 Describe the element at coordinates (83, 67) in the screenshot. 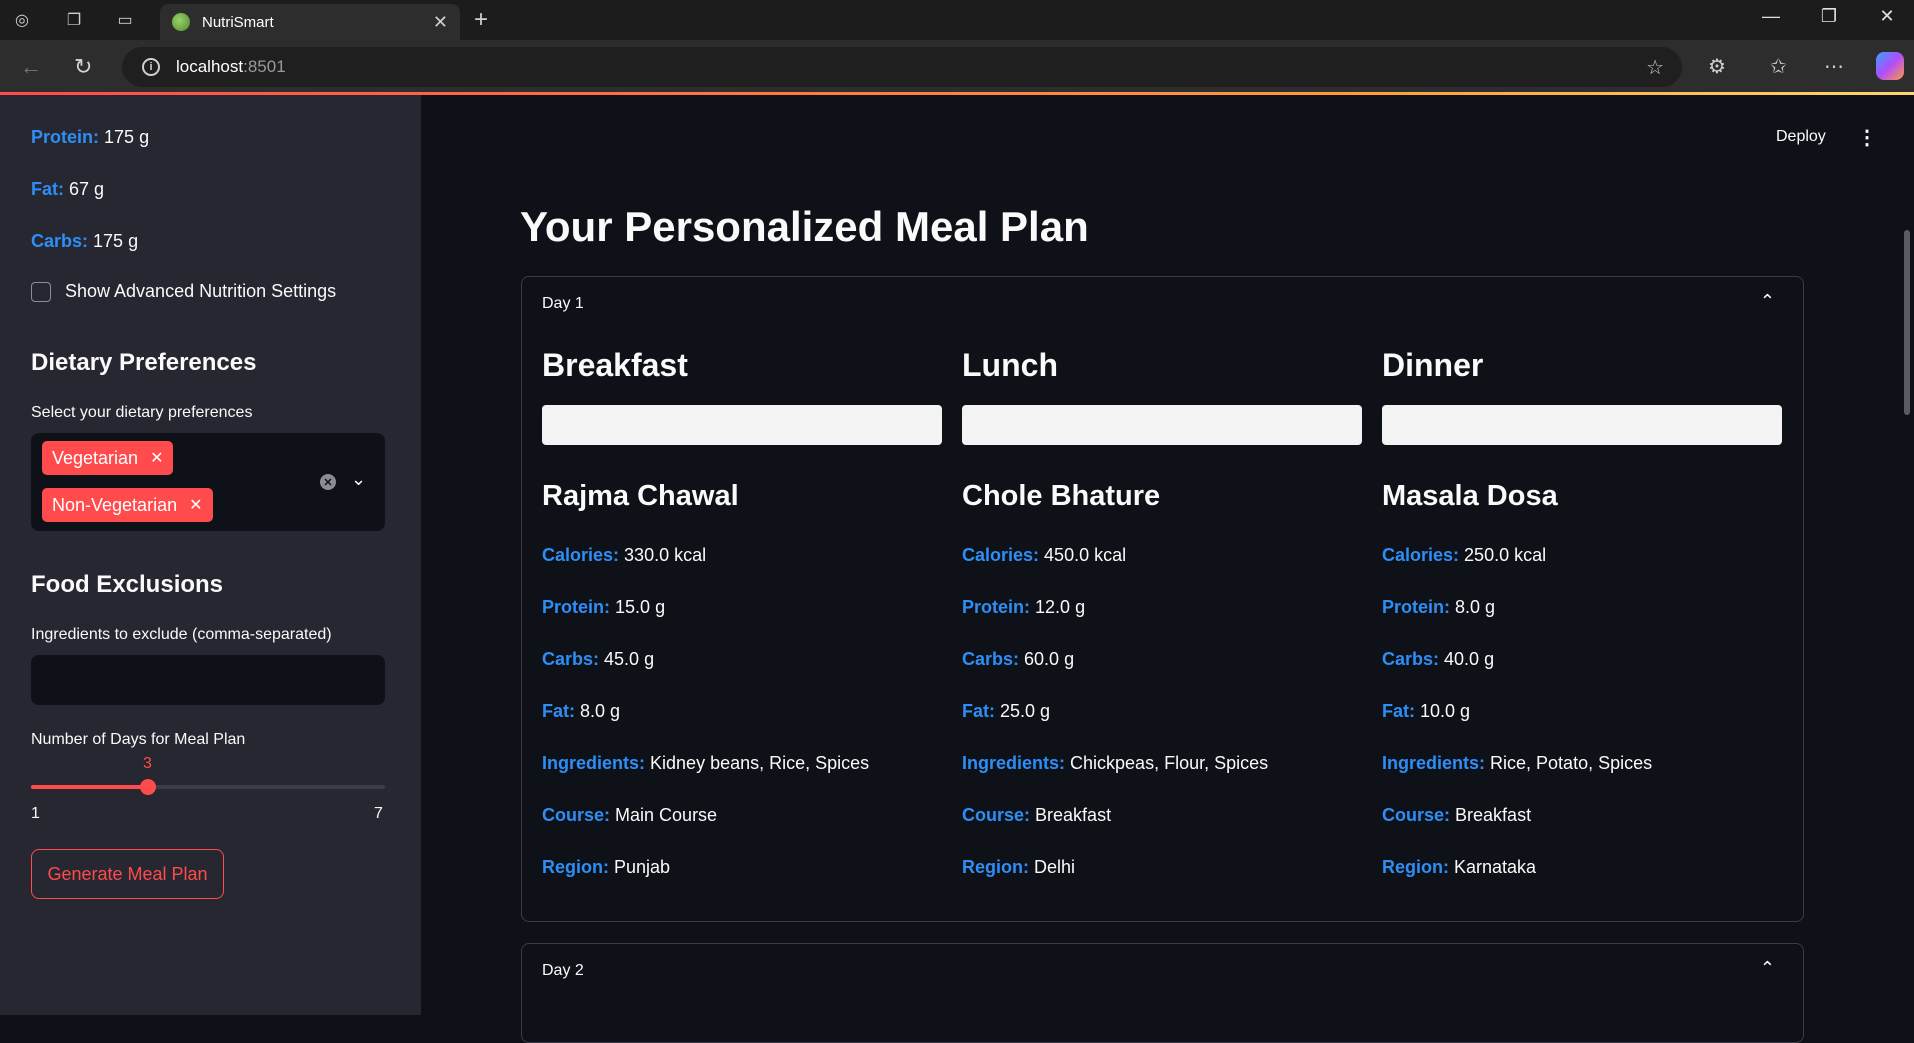

I see `reload-icon: ↻` at that location.